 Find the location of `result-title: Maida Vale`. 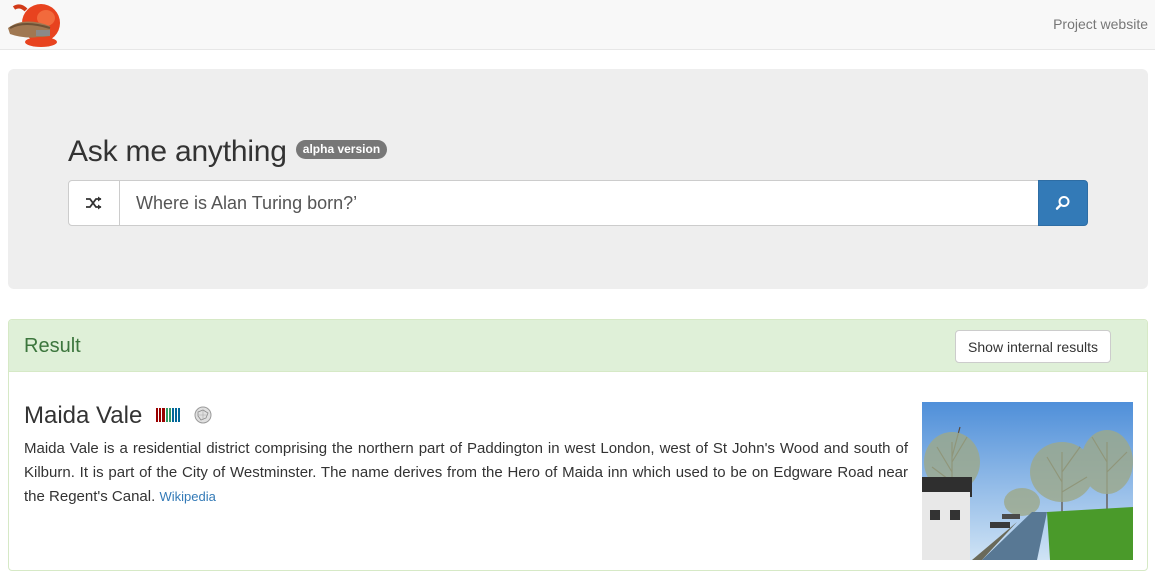

result-title: Maida Vale is located at coordinates (83, 415).